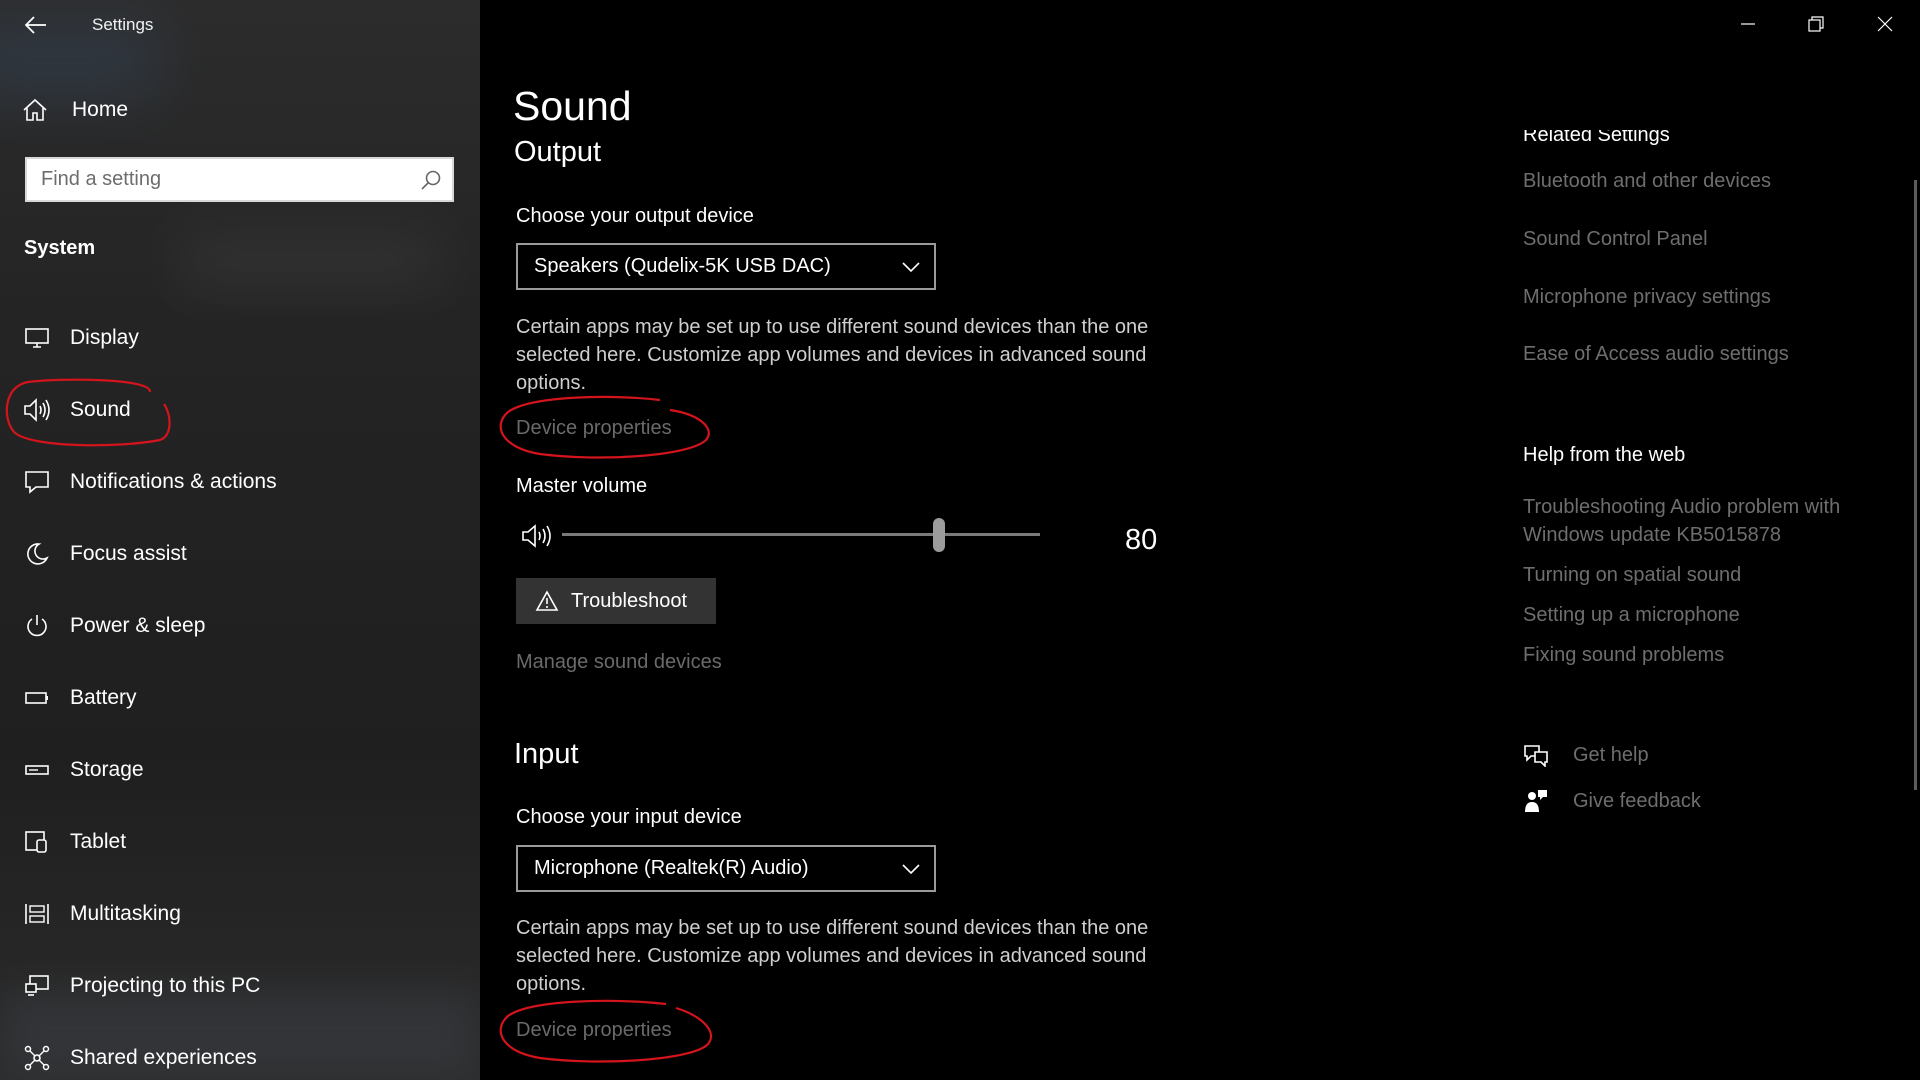  I want to click on troubleshoot-button: Troubleshoot, so click(616, 601).